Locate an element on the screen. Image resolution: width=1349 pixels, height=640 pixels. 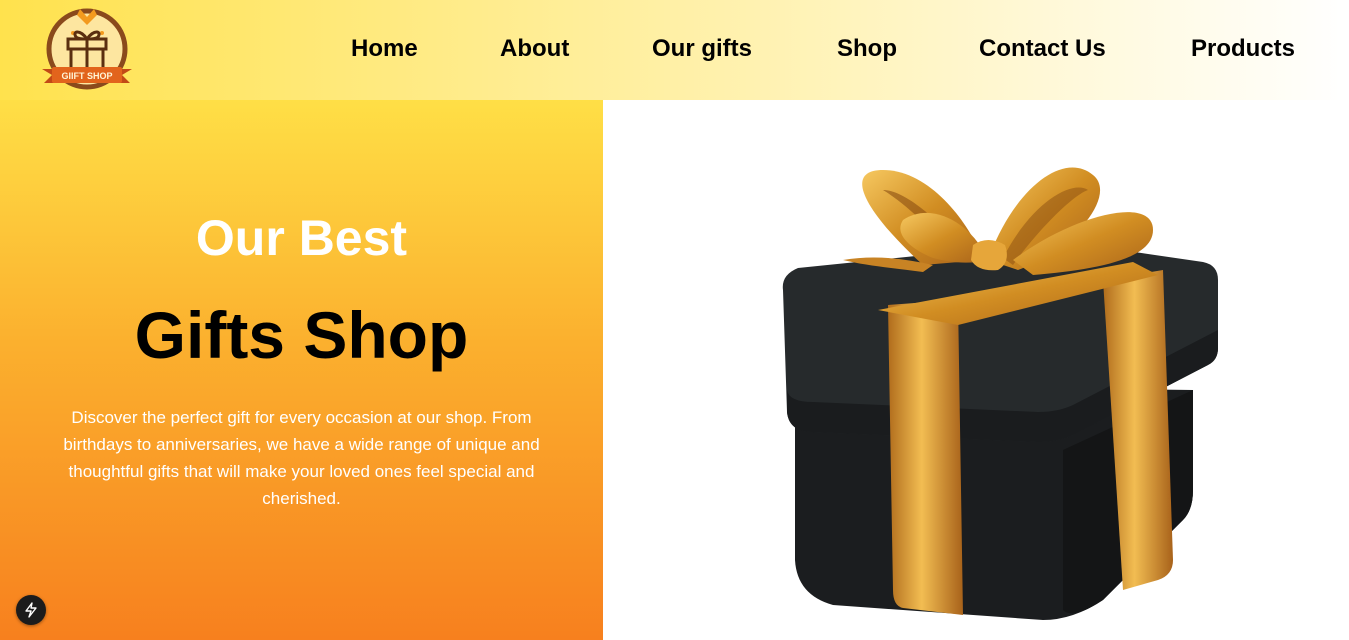
nav-about-link: About is located at coordinates (534, 49).